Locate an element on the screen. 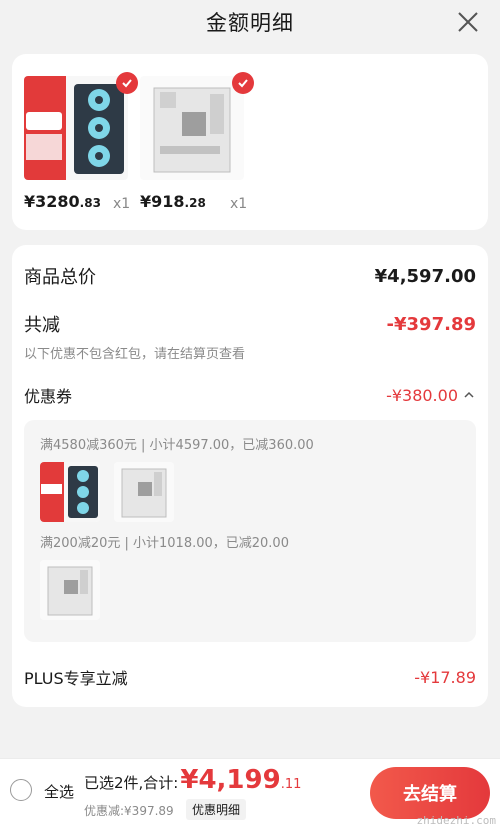  plus-discount-row: PLUS专享立减 -¥17.89 is located at coordinates (250, 677).